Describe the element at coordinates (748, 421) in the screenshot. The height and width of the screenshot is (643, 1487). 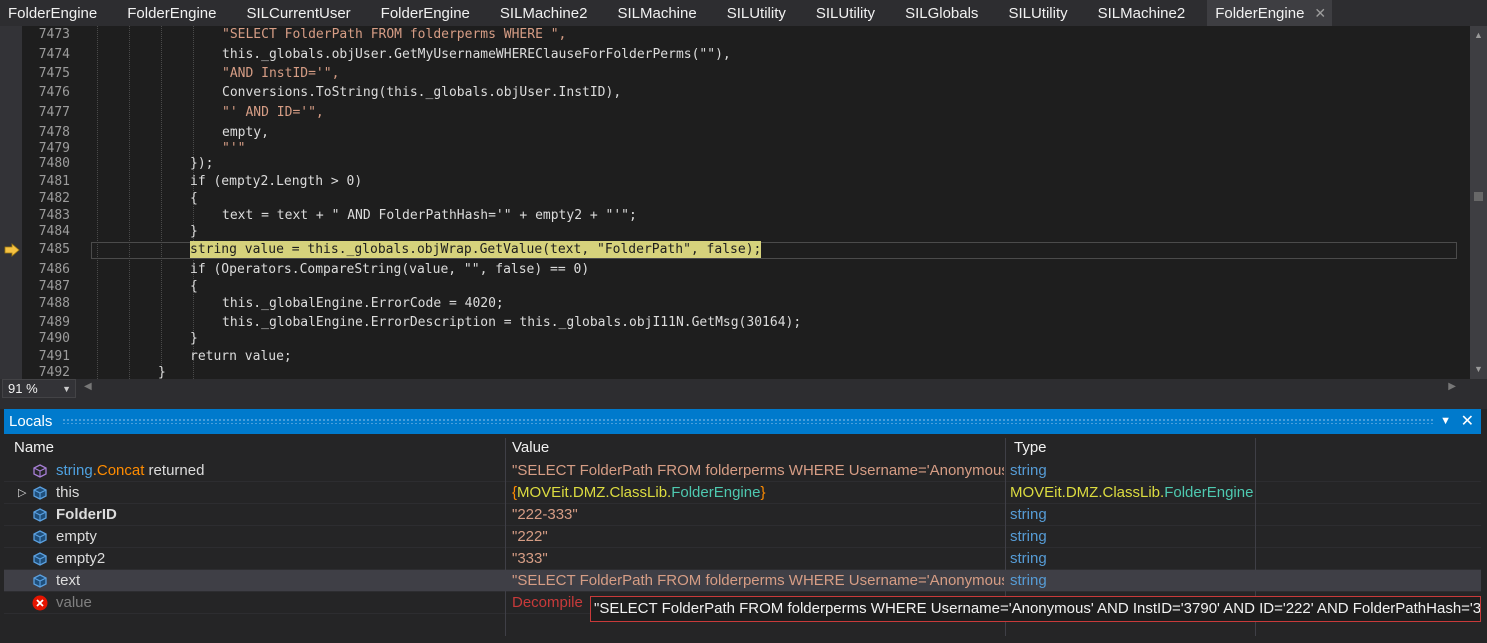
I see `drag-grip` at that location.